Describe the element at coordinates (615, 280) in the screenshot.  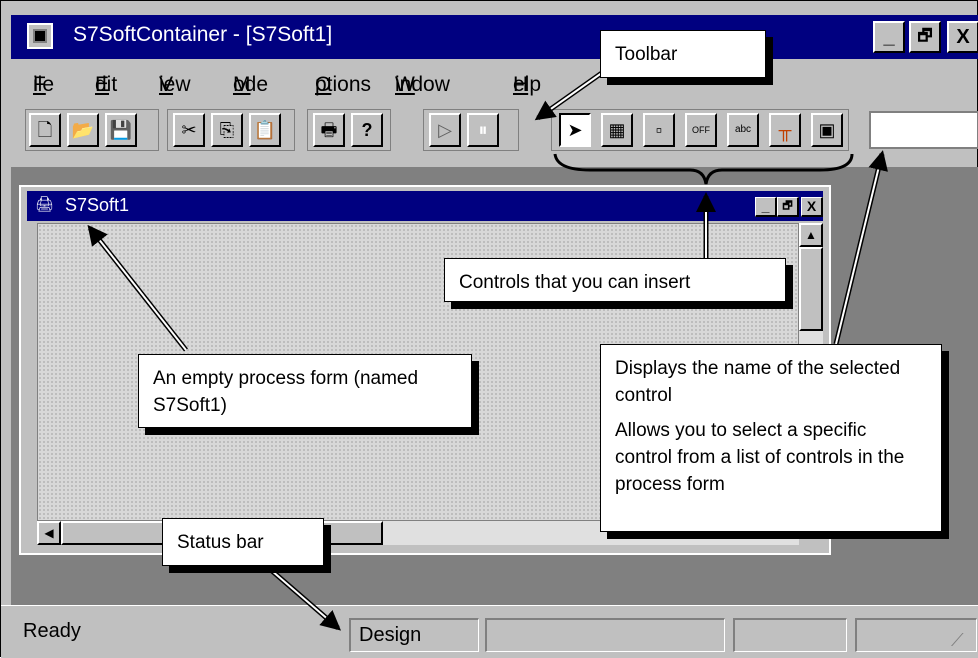
I see `callout-controls: Controls that you can insert` at that location.